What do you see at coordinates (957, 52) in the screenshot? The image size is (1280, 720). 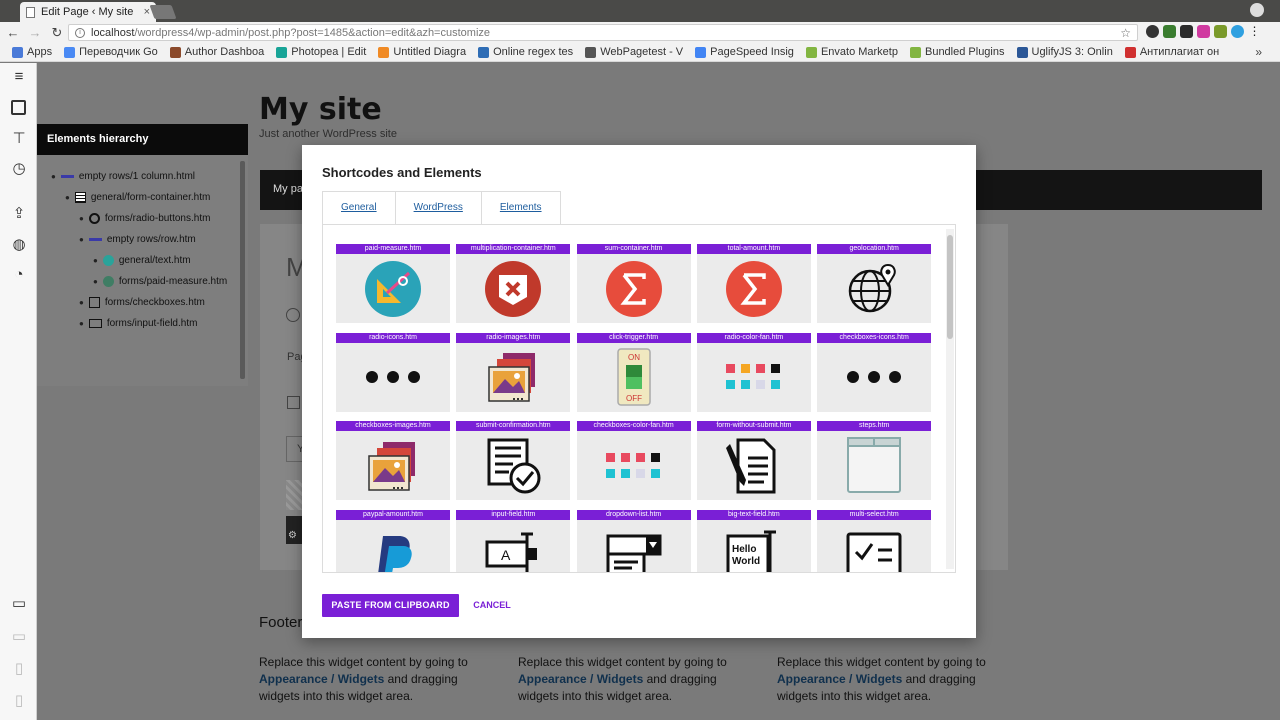 I see `bookmark-item: Bundled Plugins` at bounding box center [957, 52].